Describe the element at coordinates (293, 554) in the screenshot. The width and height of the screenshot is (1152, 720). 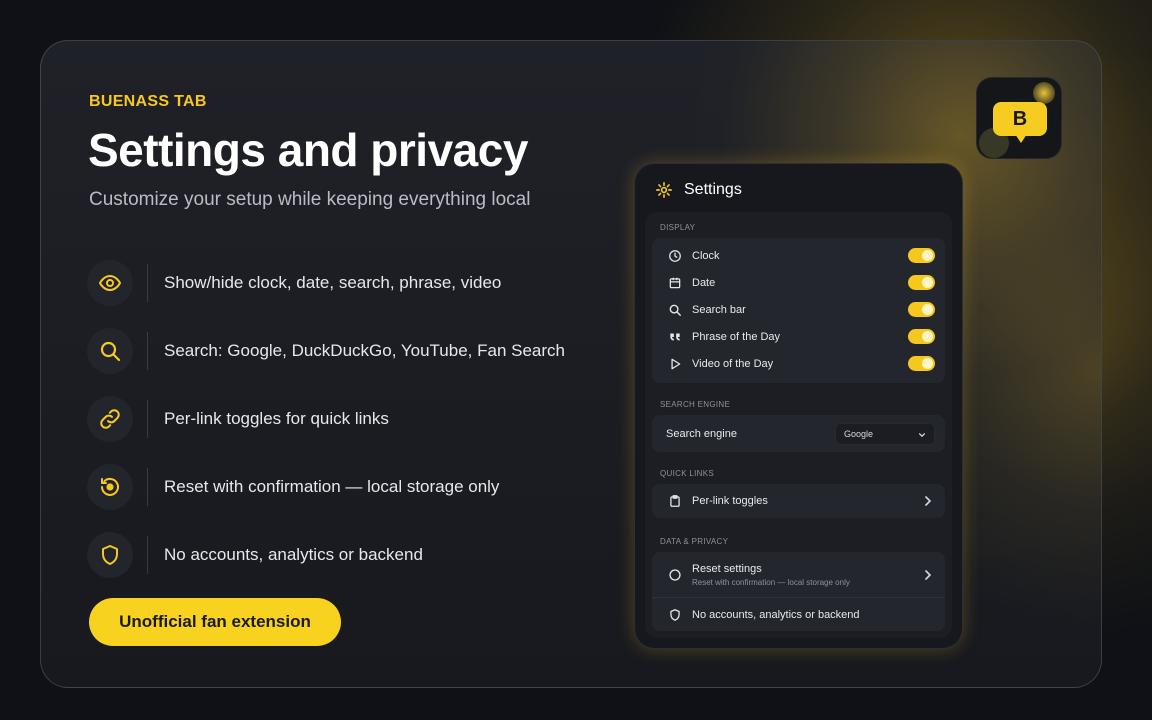
I see `feature-text: No accounts, analytics or backend` at that location.